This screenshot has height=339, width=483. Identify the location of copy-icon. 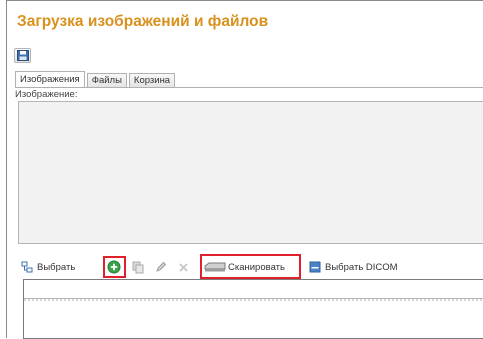
(138, 267).